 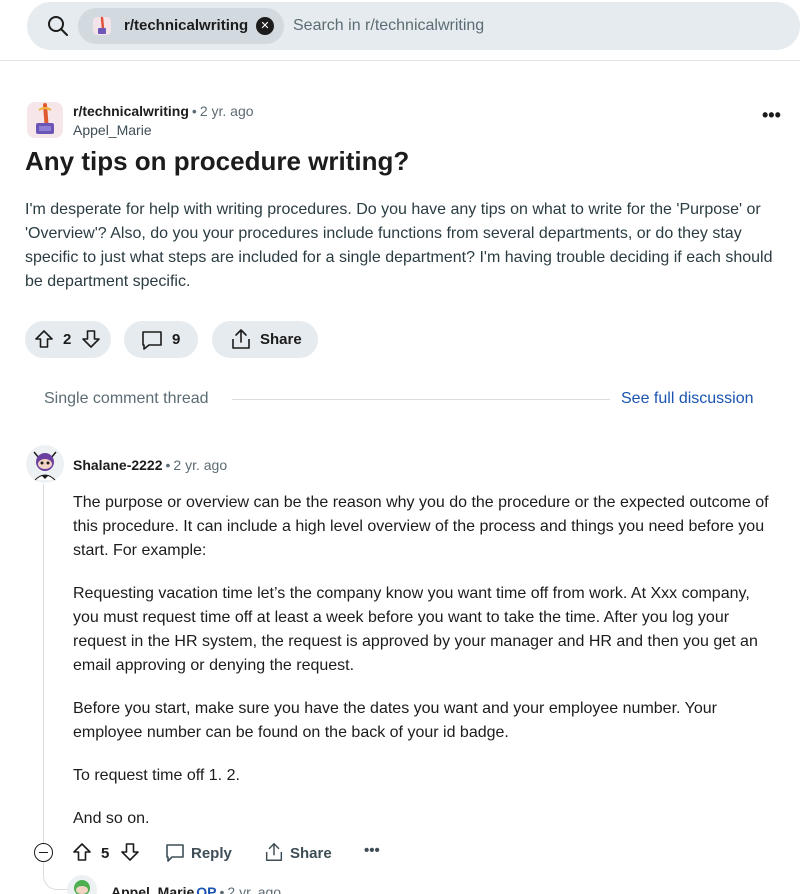 I want to click on post-score: 2, so click(x=67, y=339).